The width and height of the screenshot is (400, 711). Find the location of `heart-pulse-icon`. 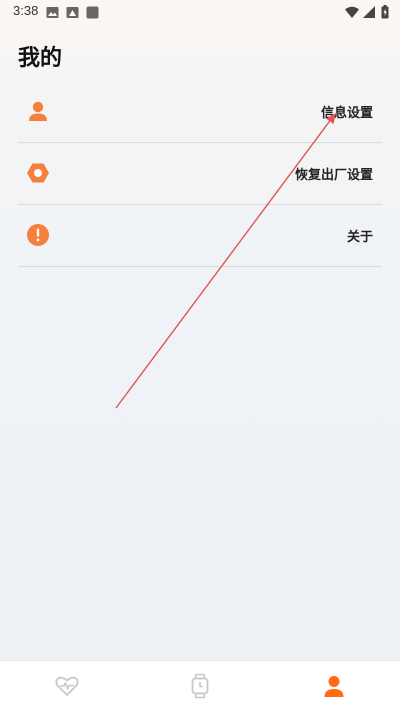

heart-pulse-icon is located at coordinates (67, 686).